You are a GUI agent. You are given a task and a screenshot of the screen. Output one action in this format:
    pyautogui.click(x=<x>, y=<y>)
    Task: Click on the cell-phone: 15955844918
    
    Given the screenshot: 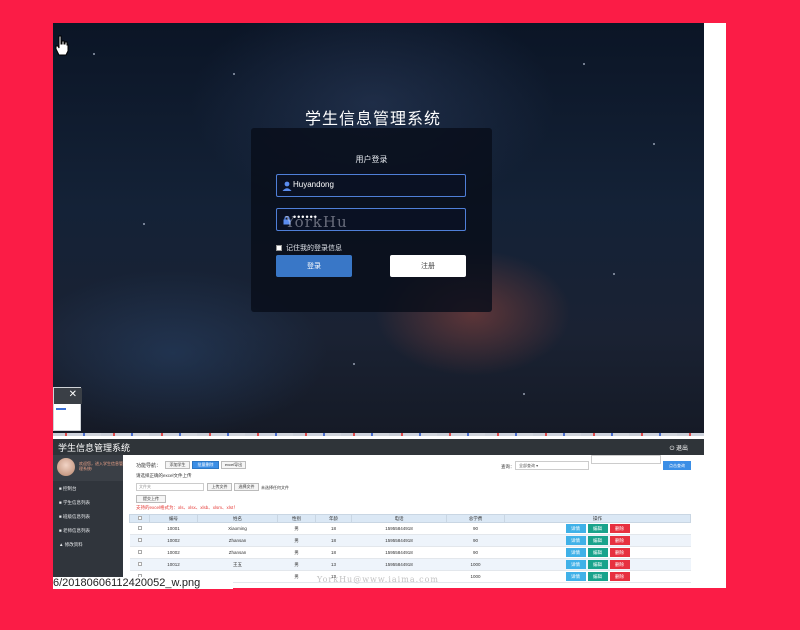 What is the action you would take?
    pyautogui.click(x=399, y=564)
    